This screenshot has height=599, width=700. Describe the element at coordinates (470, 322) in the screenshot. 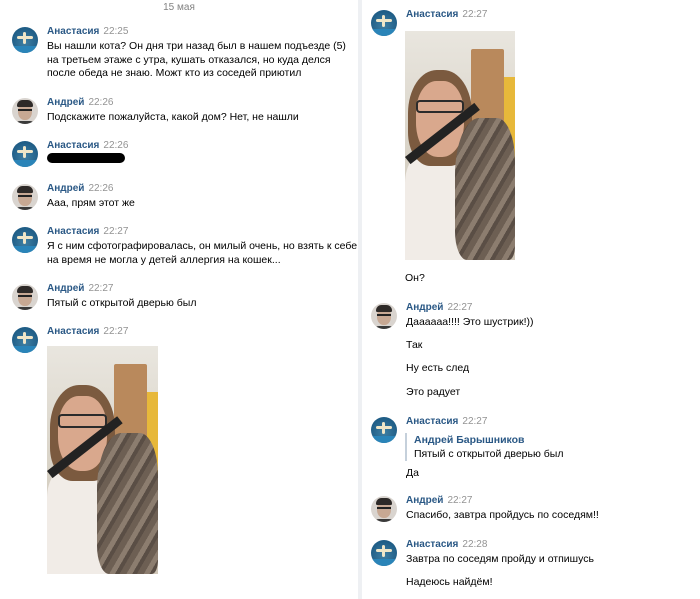

I see `message-text: Даааааа!!!! Это шустрик!))` at that location.